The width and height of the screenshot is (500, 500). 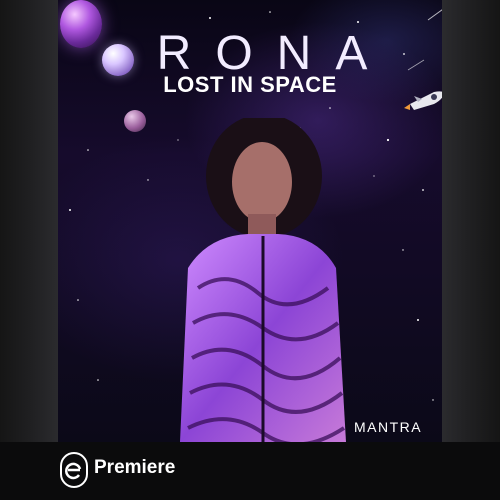 I want to click on planet-small, so click(x=135, y=121).